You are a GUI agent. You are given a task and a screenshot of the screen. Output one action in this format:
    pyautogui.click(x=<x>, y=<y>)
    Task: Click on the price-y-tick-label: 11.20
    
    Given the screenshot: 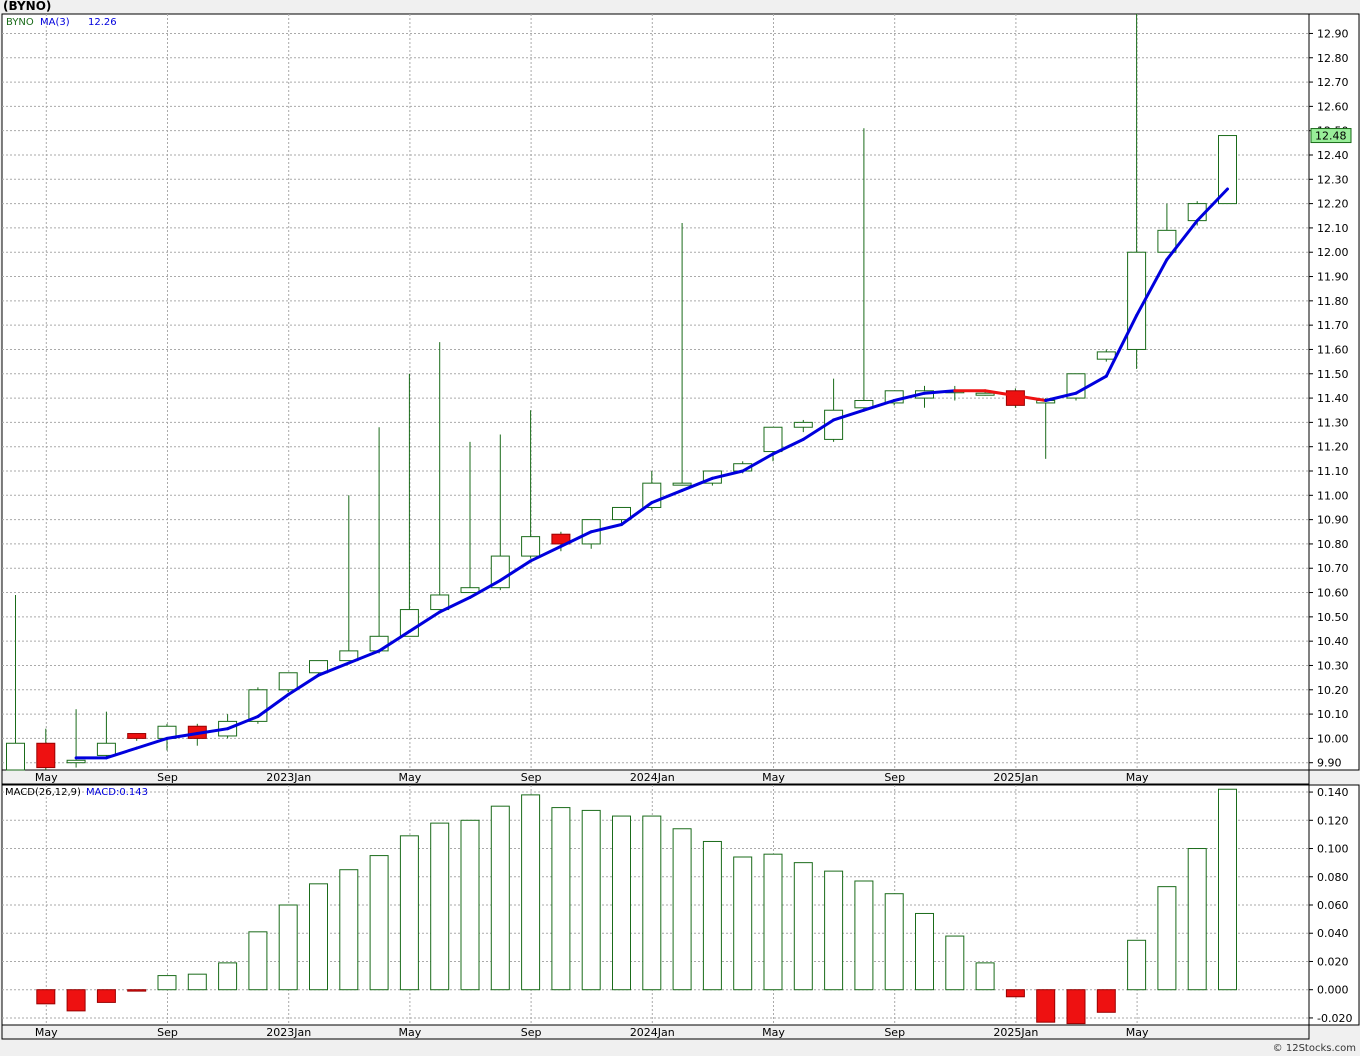 What is the action you would take?
    pyautogui.click(x=1333, y=447)
    